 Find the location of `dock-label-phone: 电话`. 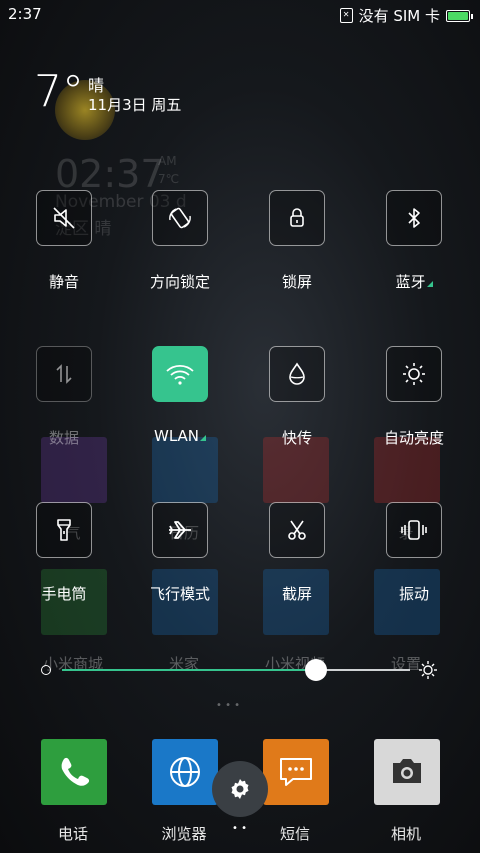

dock-label-phone: 电话 is located at coordinates (72, 834).